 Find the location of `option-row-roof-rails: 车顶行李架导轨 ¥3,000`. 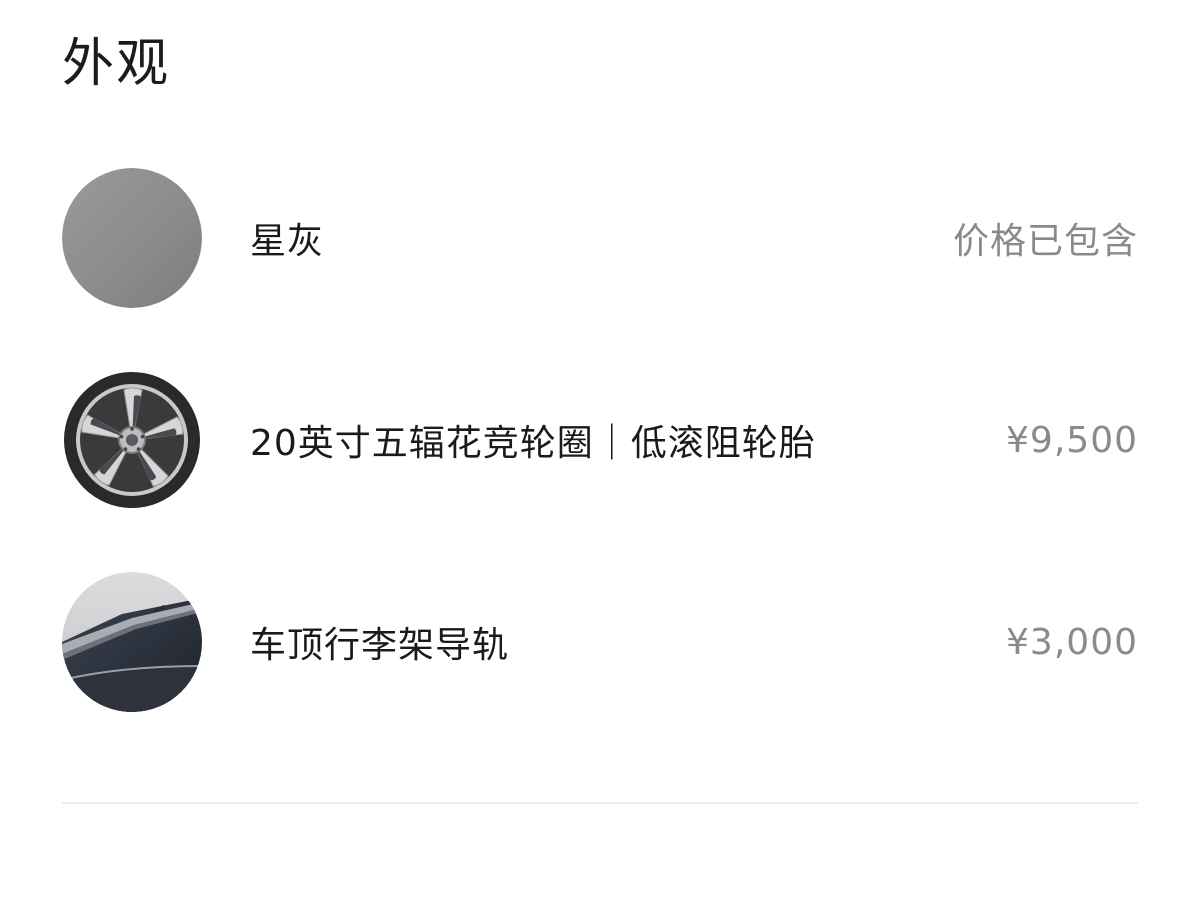

option-row-roof-rails: 车顶行李架导轨 ¥3,000 is located at coordinates (600, 642).